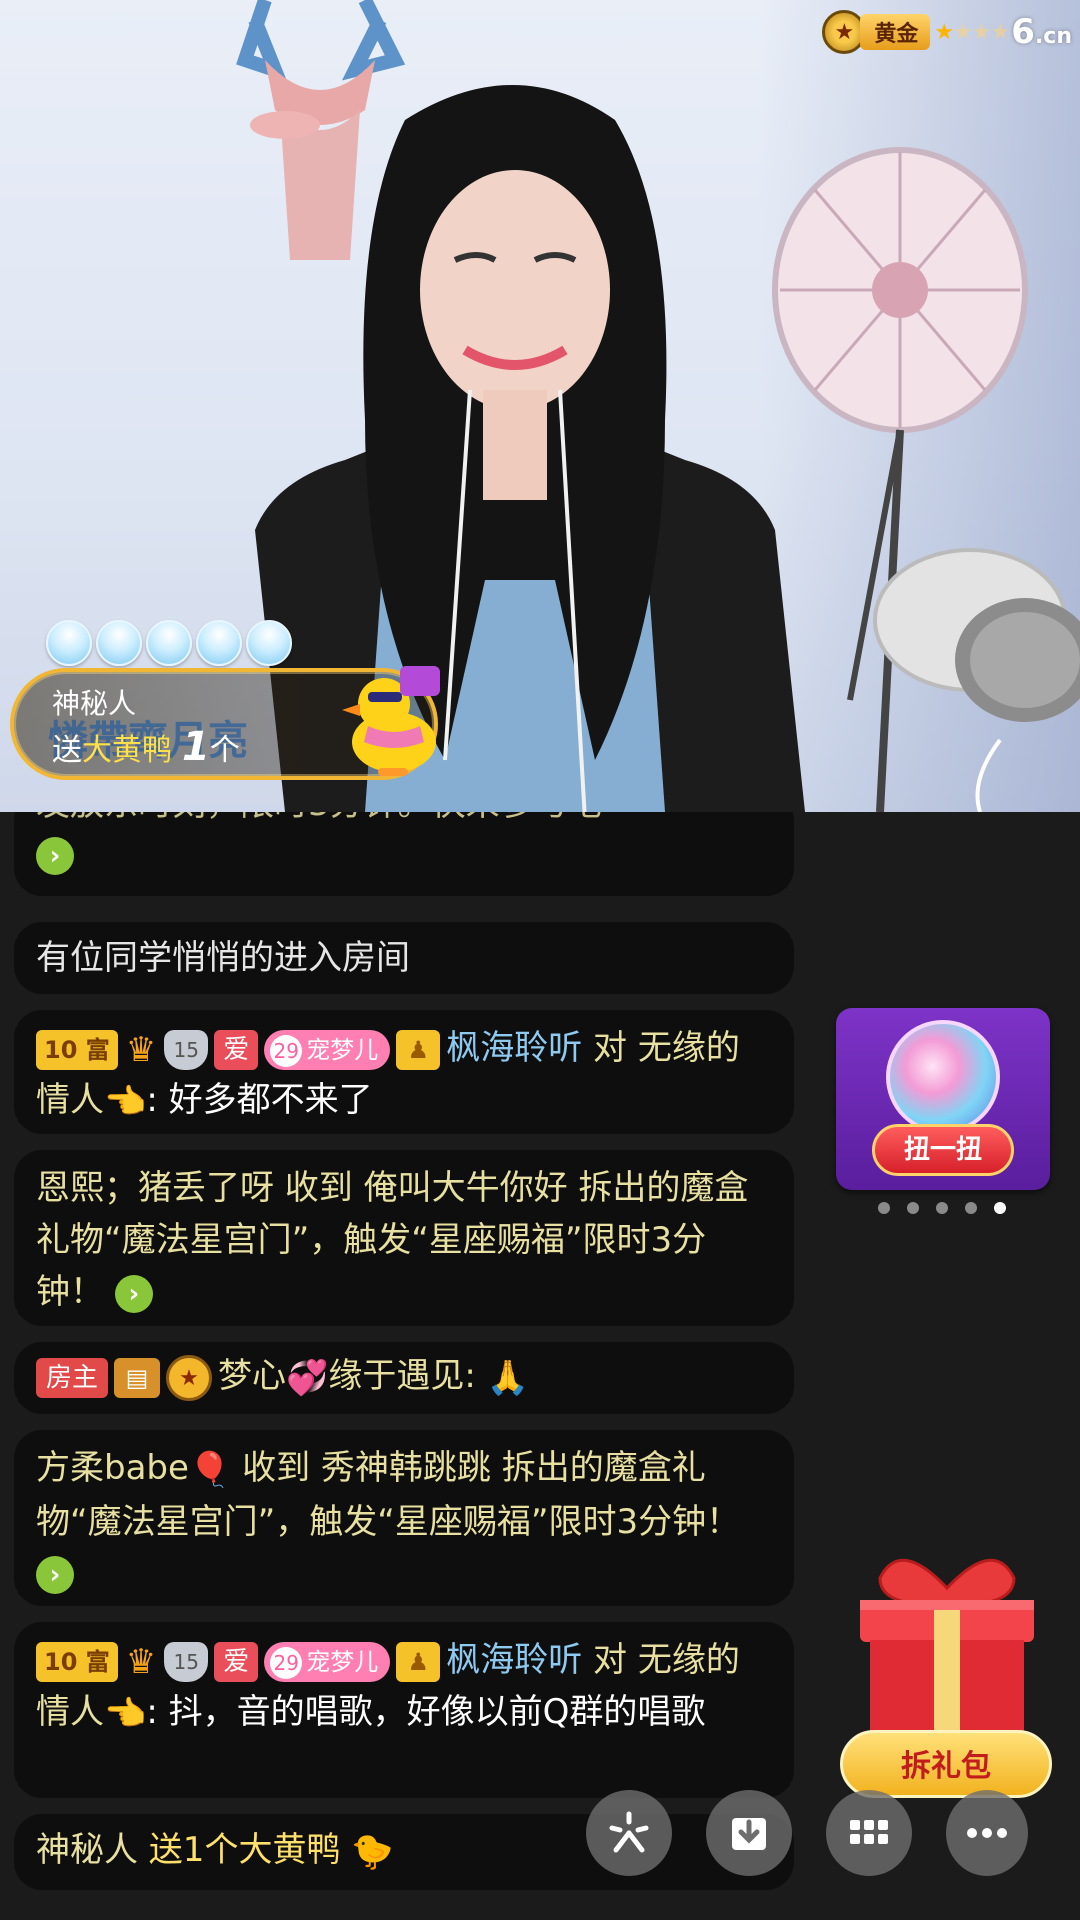 The width and height of the screenshot is (1080, 1920). What do you see at coordinates (926, 479) in the screenshot?
I see `studio-lamp` at bounding box center [926, 479].